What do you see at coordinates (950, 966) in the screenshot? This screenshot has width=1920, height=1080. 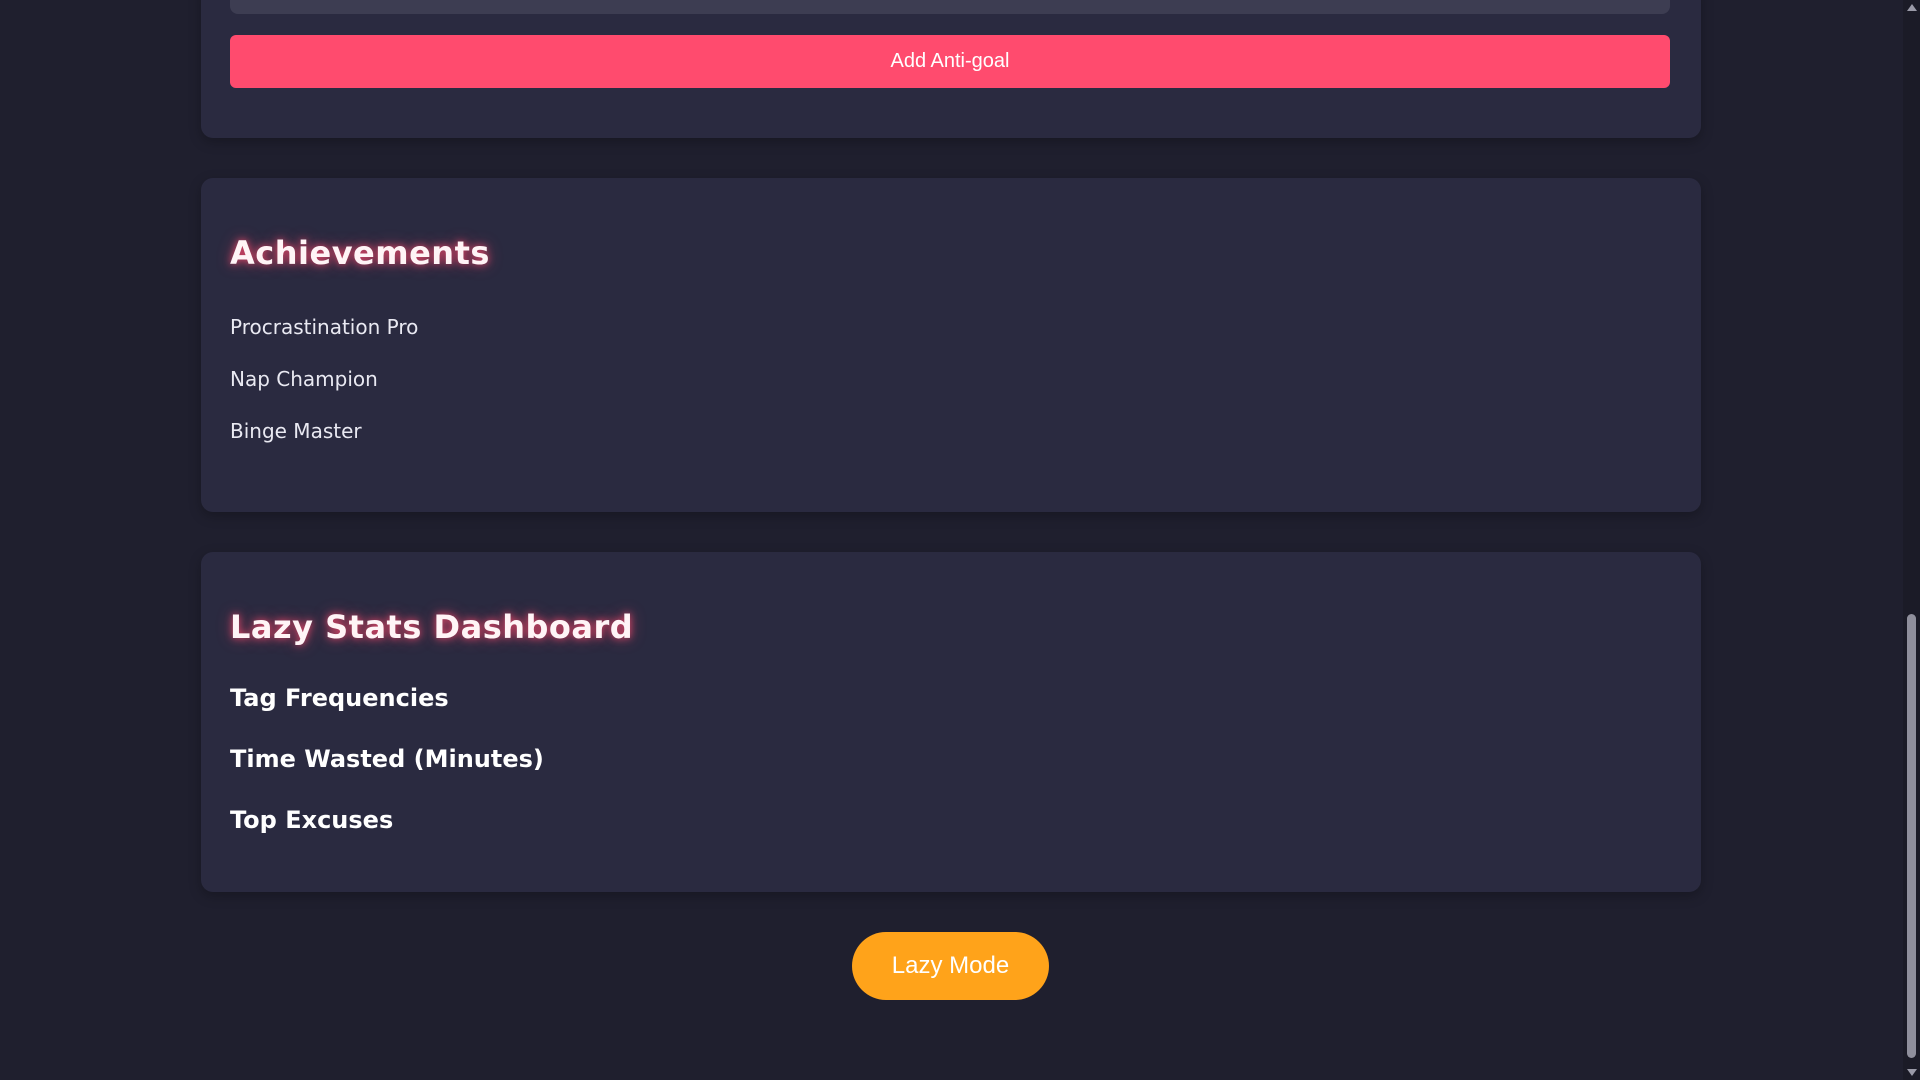 I see `lazy-mode-button: Lazy Mode` at bounding box center [950, 966].